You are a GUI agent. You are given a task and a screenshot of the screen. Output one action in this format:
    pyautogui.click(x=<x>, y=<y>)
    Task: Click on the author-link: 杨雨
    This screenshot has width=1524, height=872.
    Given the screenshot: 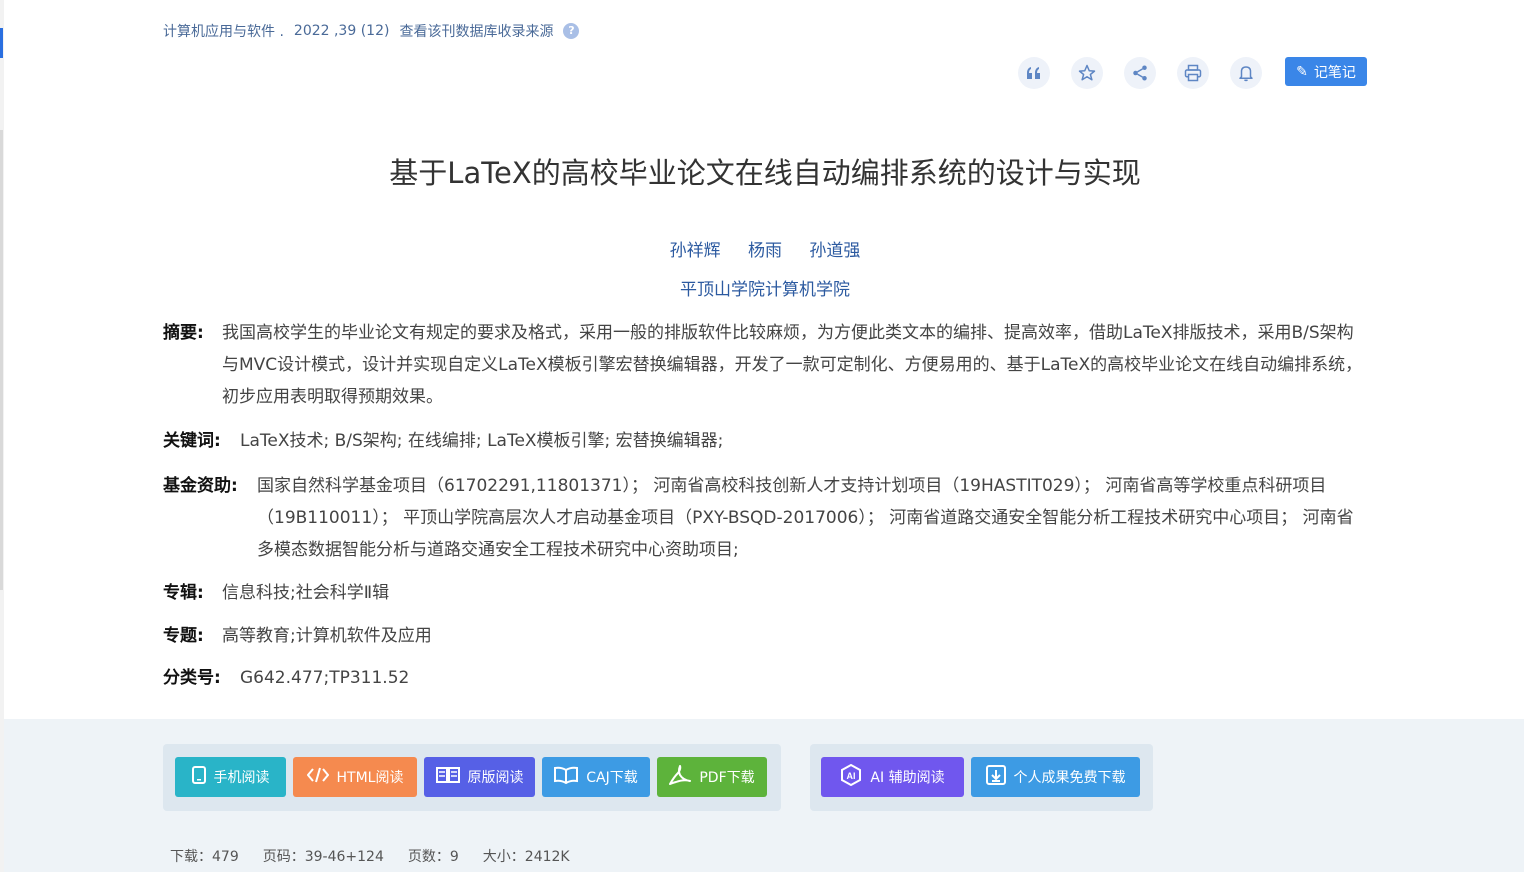 What is the action you would take?
    pyautogui.click(x=765, y=251)
    